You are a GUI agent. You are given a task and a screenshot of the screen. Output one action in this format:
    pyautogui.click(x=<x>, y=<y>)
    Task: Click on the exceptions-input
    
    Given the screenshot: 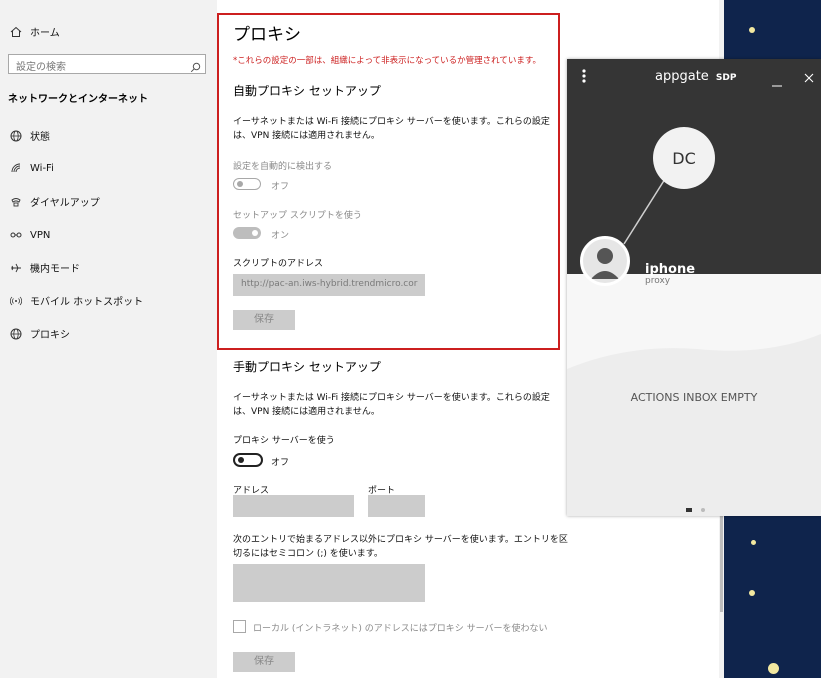 What is the action you would take?
    pyautogui.click(x=329, y=583)
    